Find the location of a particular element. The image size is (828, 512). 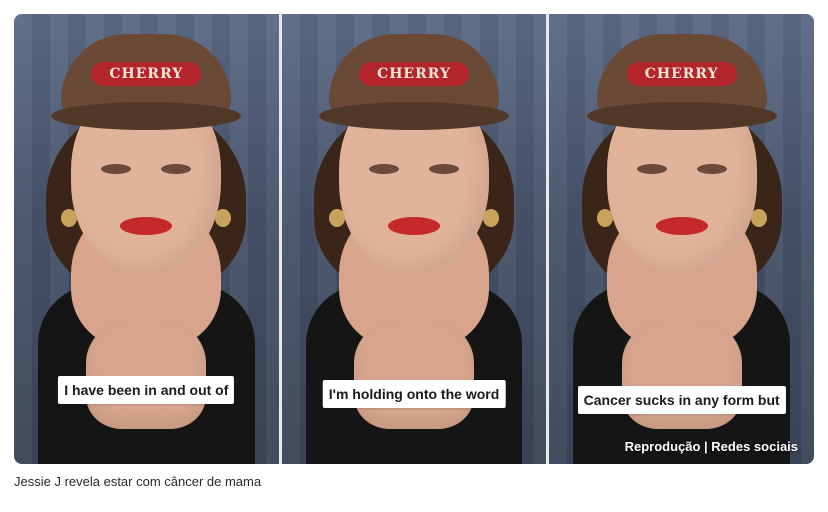

subtitle-caption: I have been in and out of is located at coordinates (146, 390).